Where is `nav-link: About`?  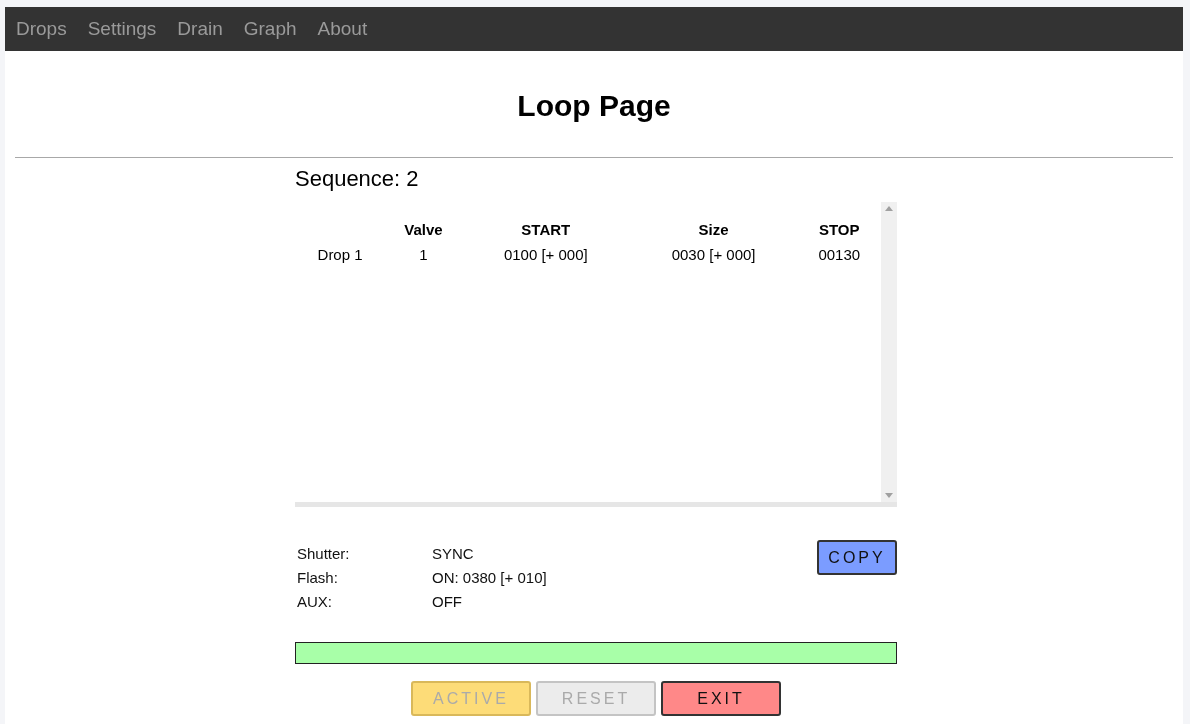 nav-link: About is located at coordinates (342, 29).